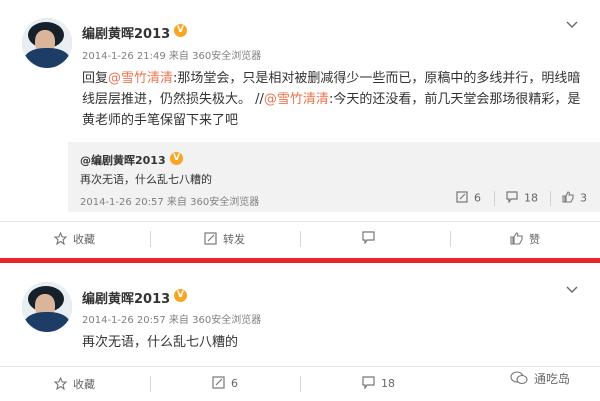 The width and height of the screenshot is (600, 401). Describe the element at coordinates (160, 342) in the screenshot. I see `post-body: 再次无语，什么乱七八糟的` at that location.